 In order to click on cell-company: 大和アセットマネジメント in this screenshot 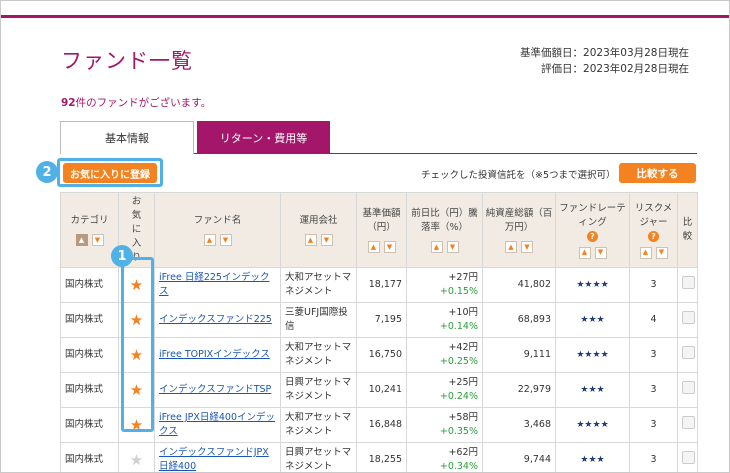, I will do `click(318, 285)`.